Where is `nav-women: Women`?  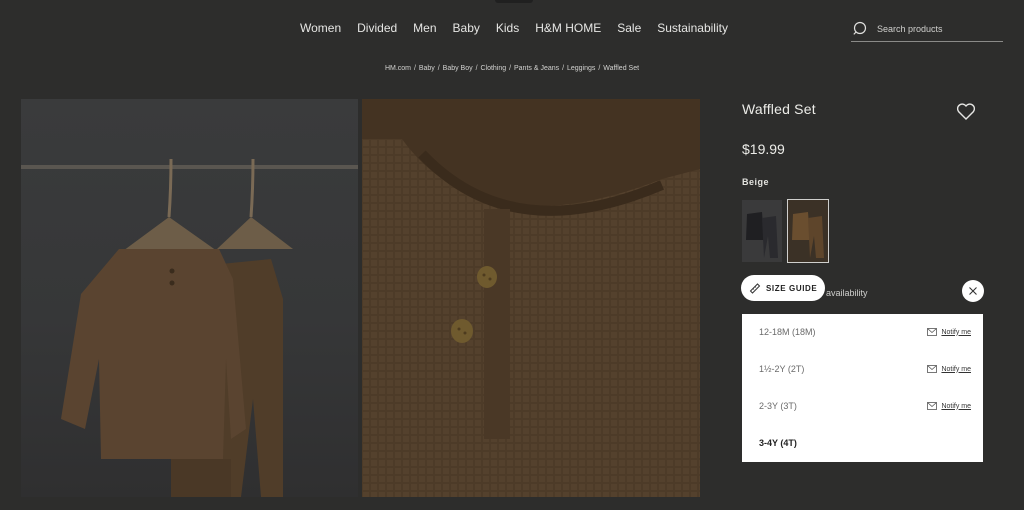
nav-women: Women is located at coordinates (320, 28).